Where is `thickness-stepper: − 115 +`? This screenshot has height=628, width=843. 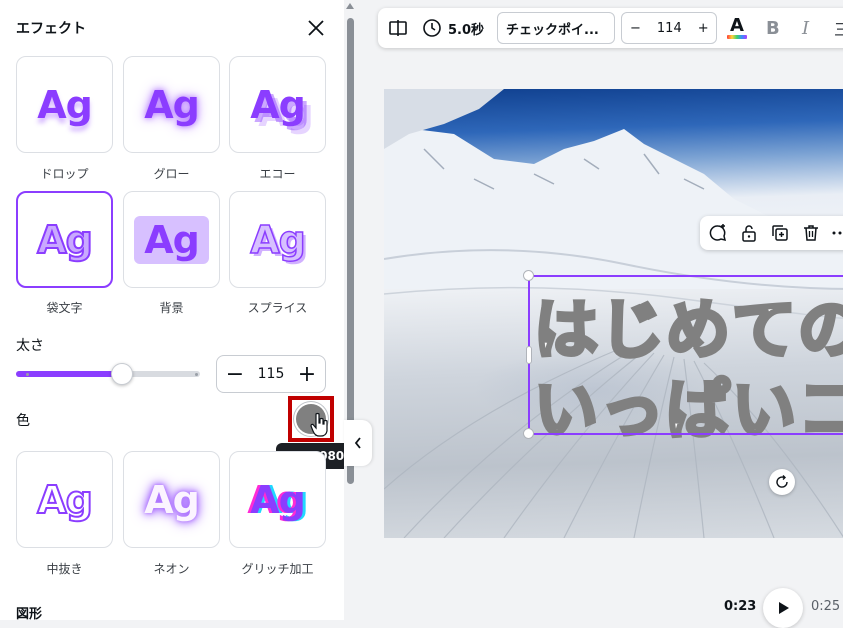
thickness-stepper: − 115 + is located at coordinates (271, 374).